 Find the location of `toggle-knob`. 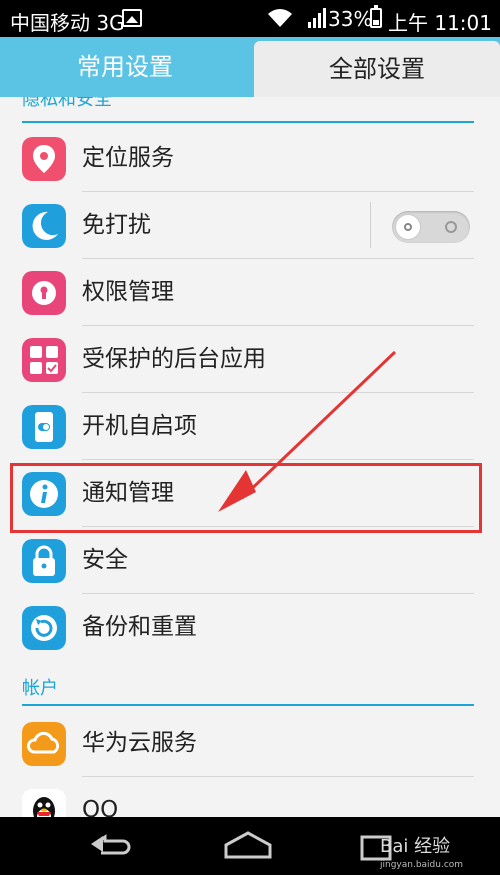

toggle-knob is located at coordinates (408, 227).